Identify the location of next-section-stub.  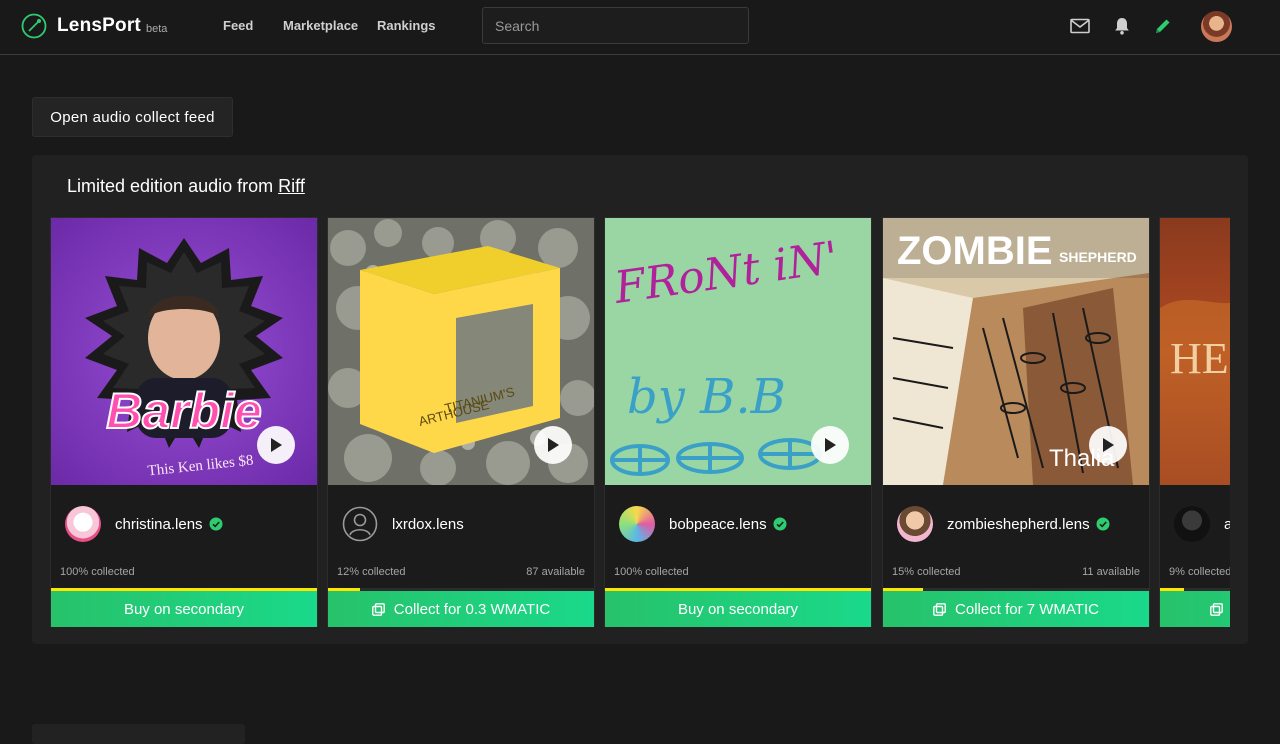
(138, 734).